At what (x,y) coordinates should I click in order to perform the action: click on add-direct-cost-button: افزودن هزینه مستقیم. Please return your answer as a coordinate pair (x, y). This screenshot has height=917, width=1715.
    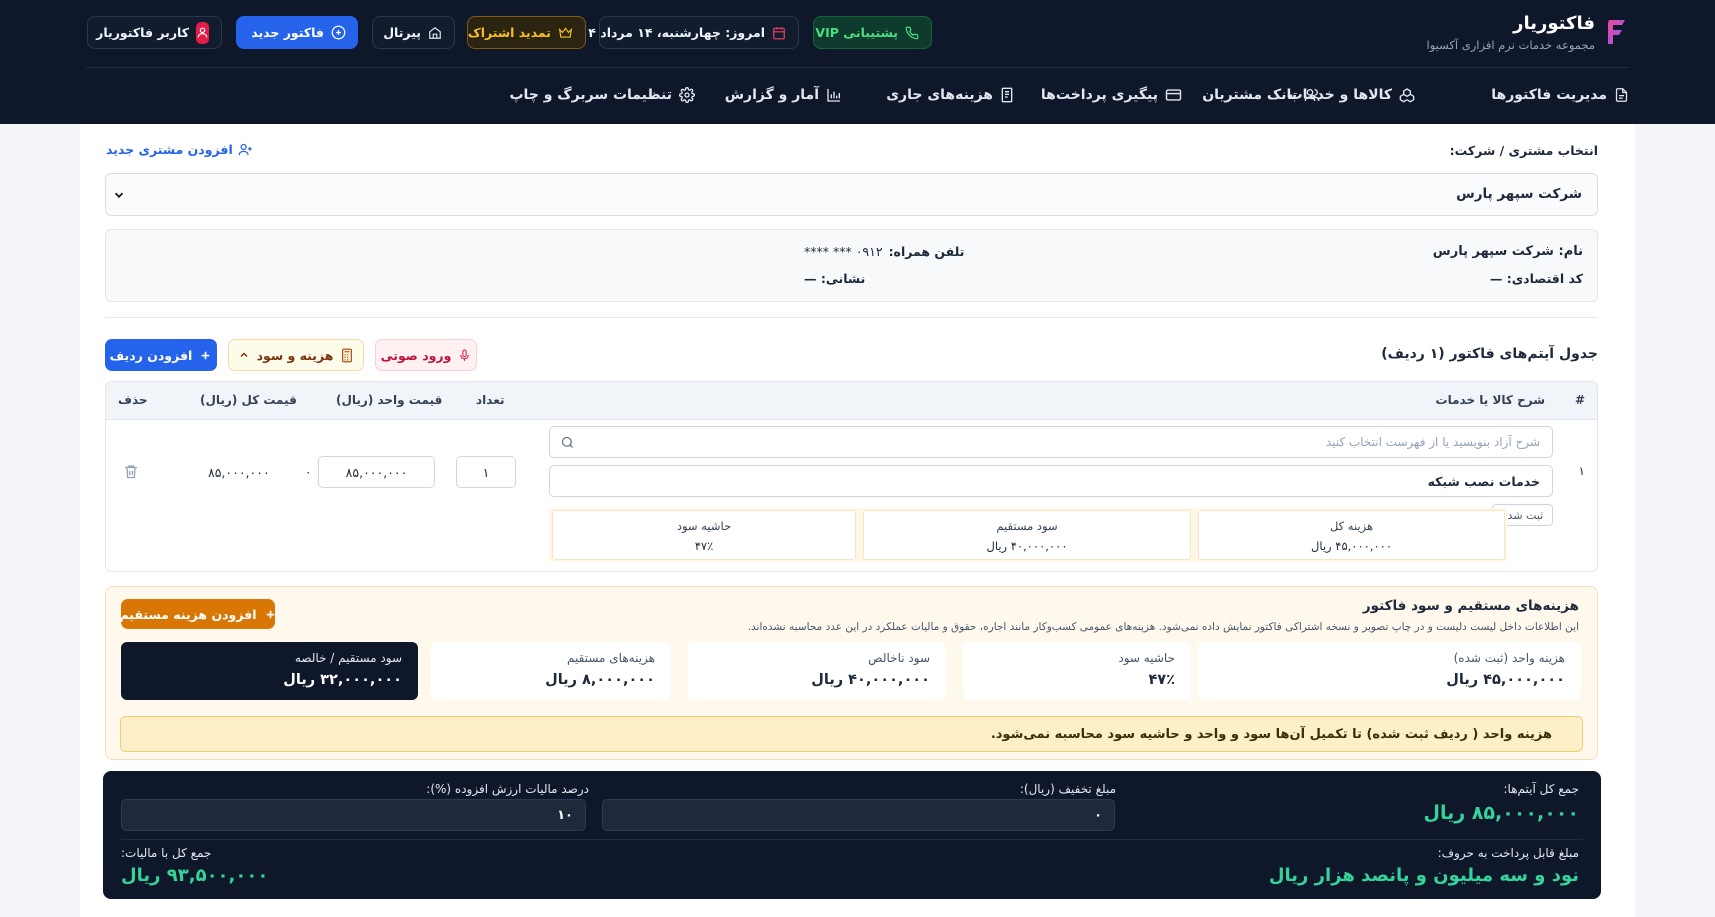
    Looking at the image, I should click on (197, 614).